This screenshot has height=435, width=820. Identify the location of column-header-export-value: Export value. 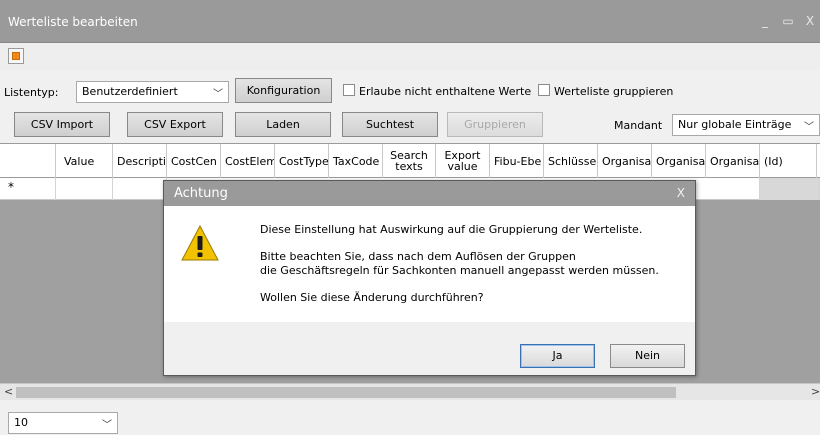
(463, 161).